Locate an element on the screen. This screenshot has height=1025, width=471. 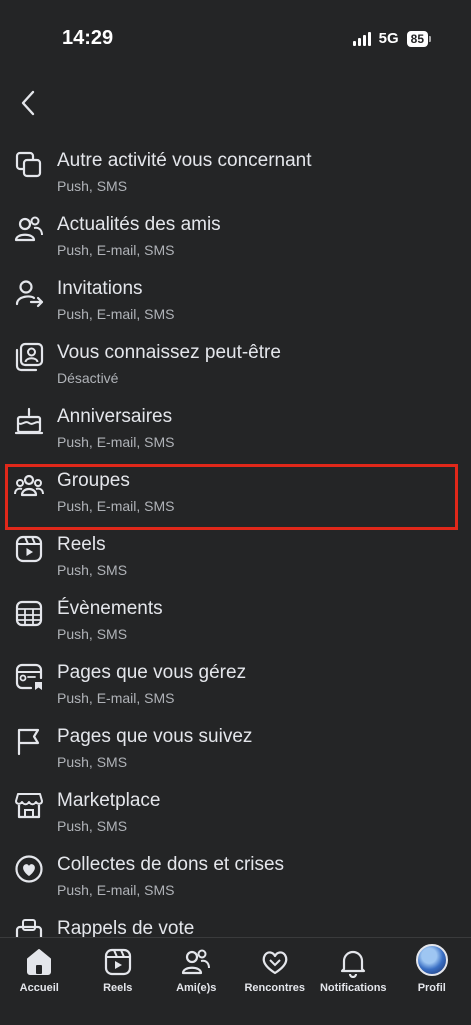
tab-reels: Reels is located at coordinates (118, 981).